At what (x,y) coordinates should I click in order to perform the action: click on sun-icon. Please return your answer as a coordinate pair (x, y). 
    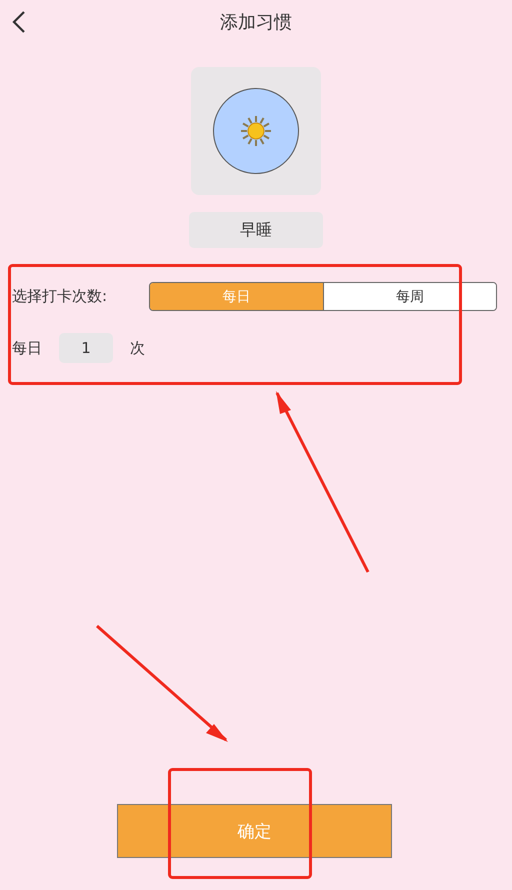
    Looking at the image, I should click on (256, 131).